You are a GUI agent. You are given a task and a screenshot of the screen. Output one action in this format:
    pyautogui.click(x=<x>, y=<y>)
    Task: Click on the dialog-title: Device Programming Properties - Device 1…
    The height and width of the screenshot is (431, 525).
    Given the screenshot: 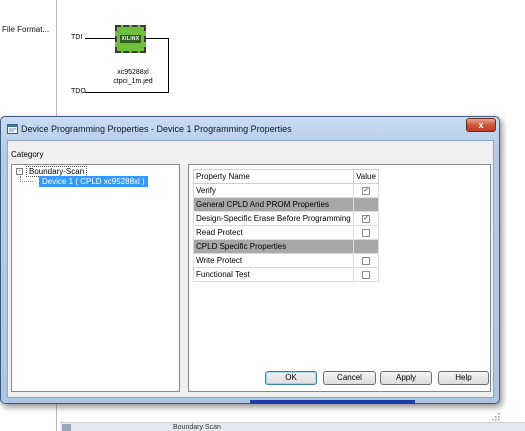 What is the action you would take?
    pyautogui.click(x=156, y=129)
    